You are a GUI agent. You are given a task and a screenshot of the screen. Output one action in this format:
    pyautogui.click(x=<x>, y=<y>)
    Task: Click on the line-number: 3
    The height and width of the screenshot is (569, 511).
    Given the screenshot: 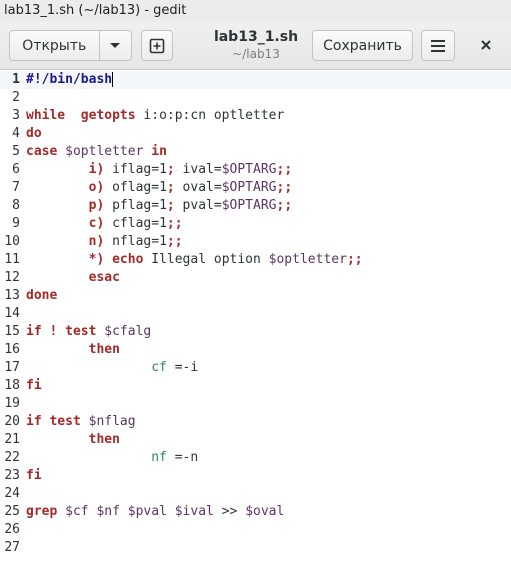 What is the action you would take?
    pyautogui.click(x=16, y=115)
    